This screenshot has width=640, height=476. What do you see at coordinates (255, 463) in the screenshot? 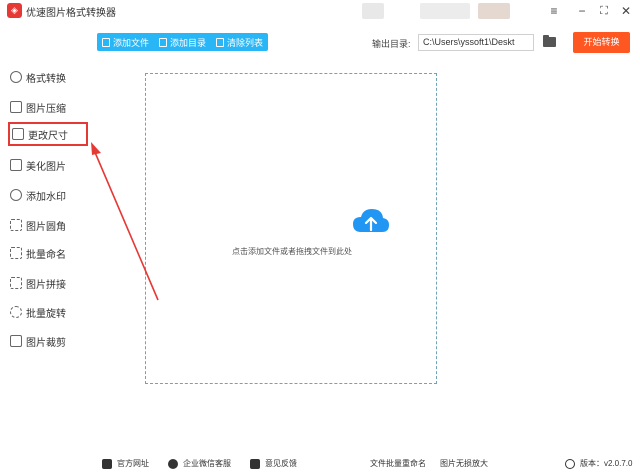
I see `feedback-icon` at bounding box center [255, 463].